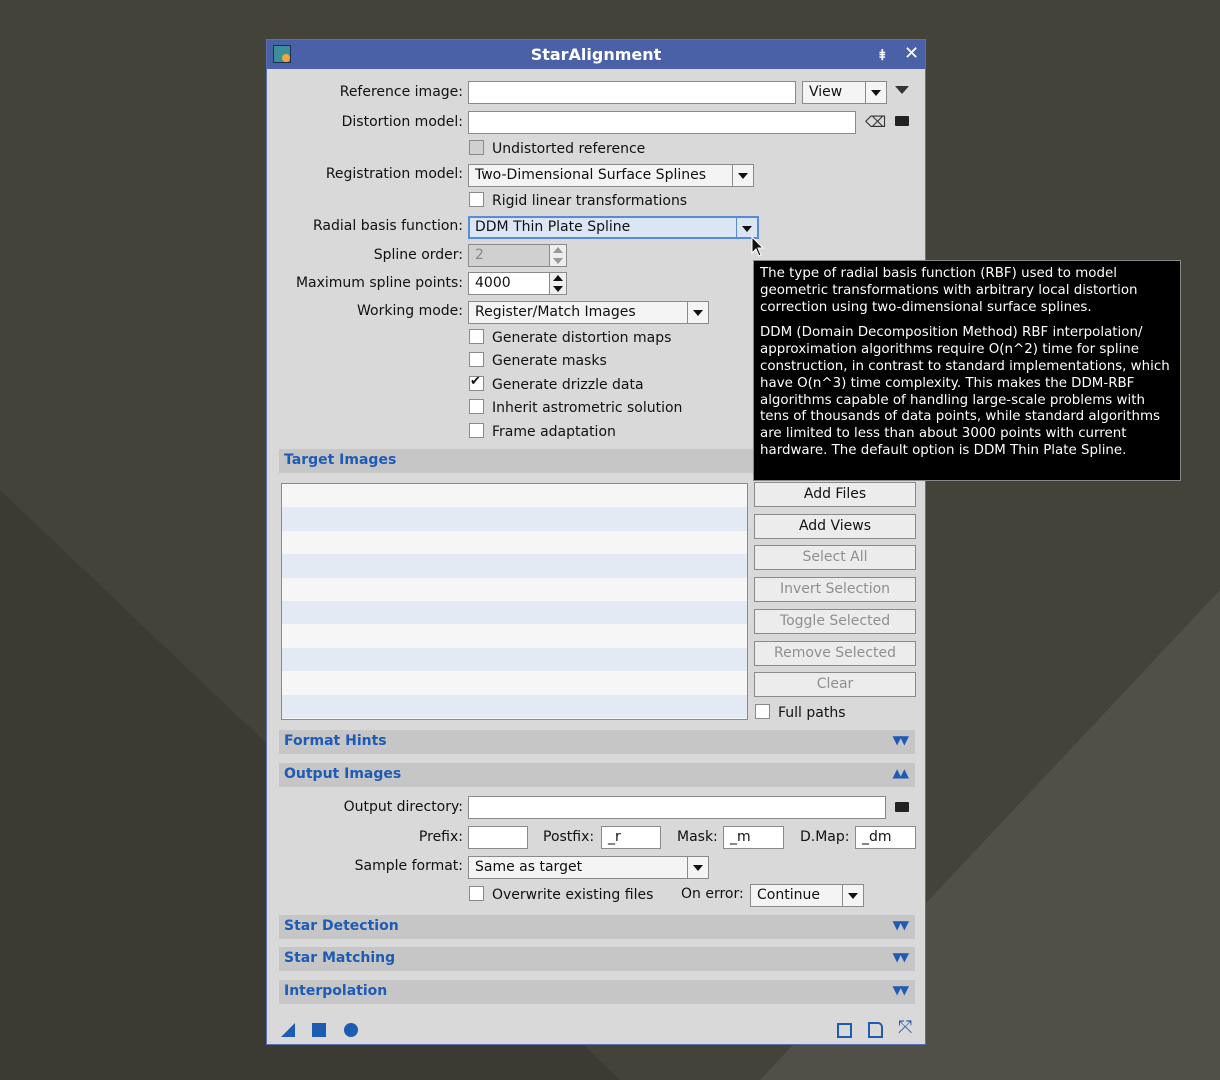 The image size is (1220, 1080). What do you see at coordinates (590, 201) in the screenshot?
I see `rigid-linear-label: Rigid linear transformations` at bounding box center [590, 201].